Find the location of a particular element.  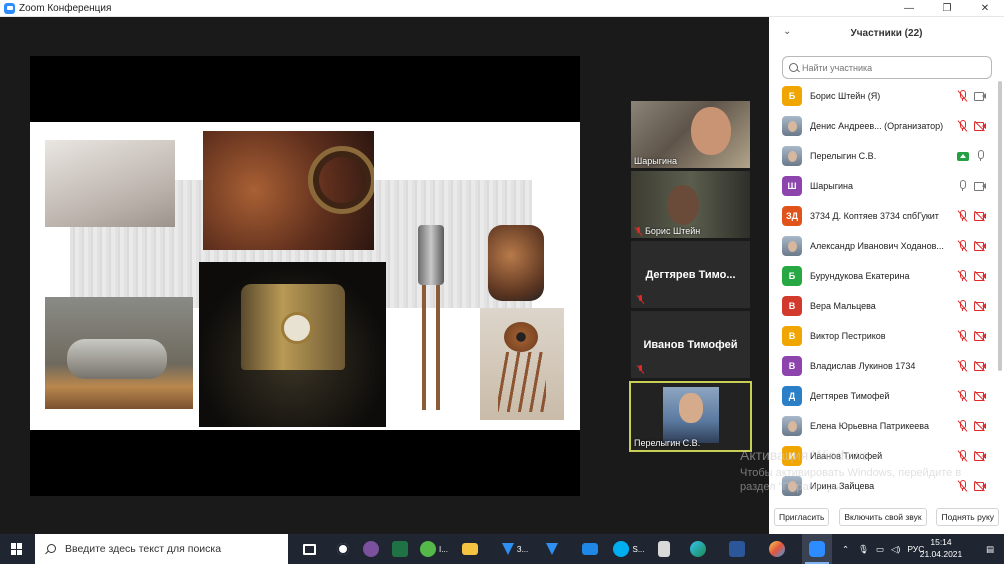

participant-name: Перелыгин С.В. is located at coordinates (843, 156).